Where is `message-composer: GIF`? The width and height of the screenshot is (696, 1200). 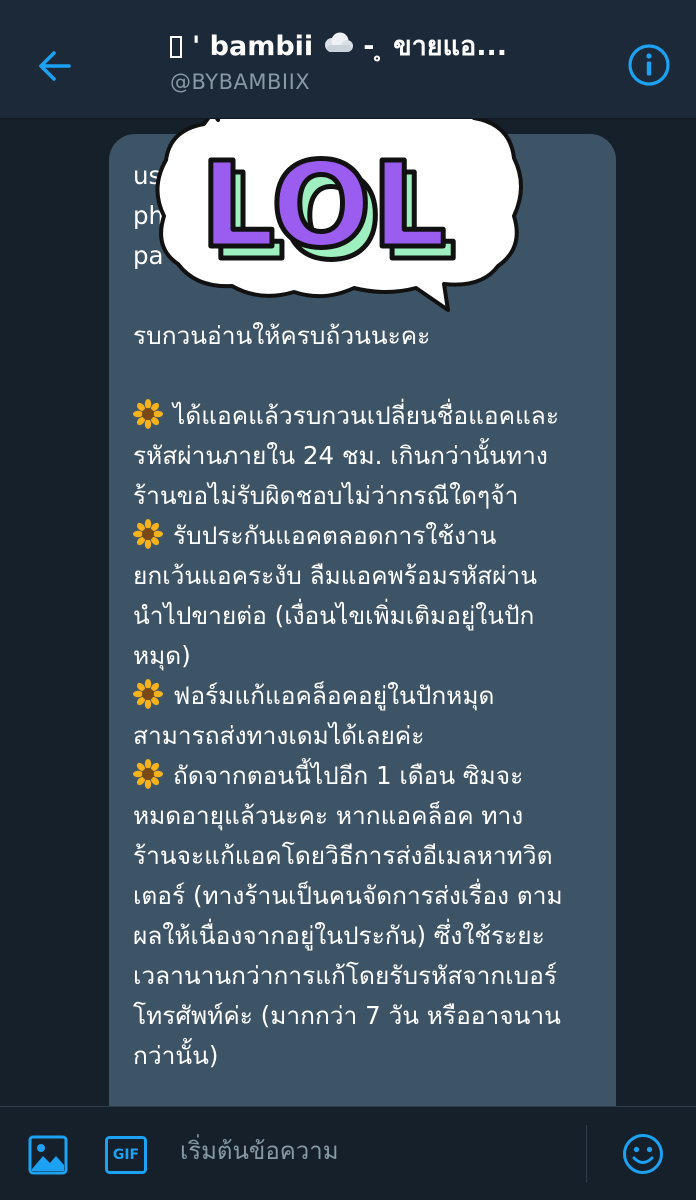
message-composer: GIF is located at coordinates (348, 1153).